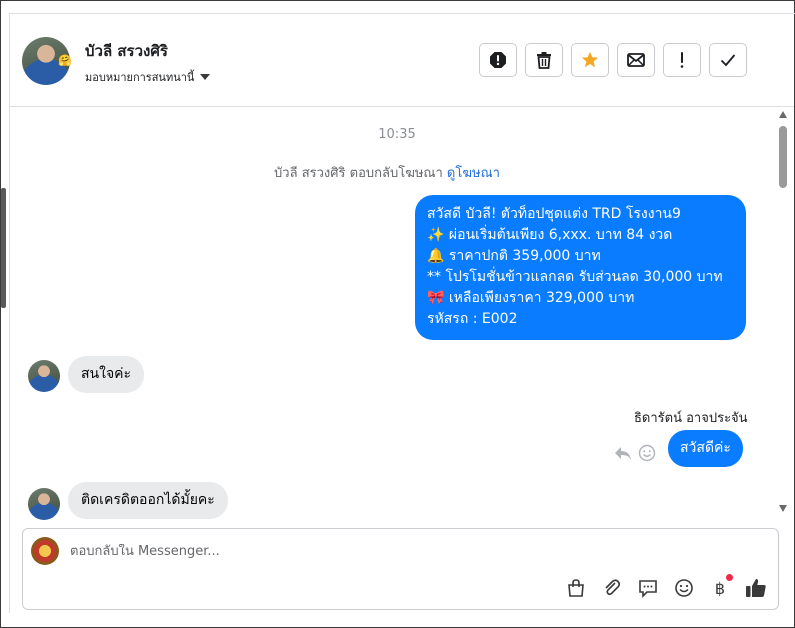  I want to click on star-icon, so click(590, 59).